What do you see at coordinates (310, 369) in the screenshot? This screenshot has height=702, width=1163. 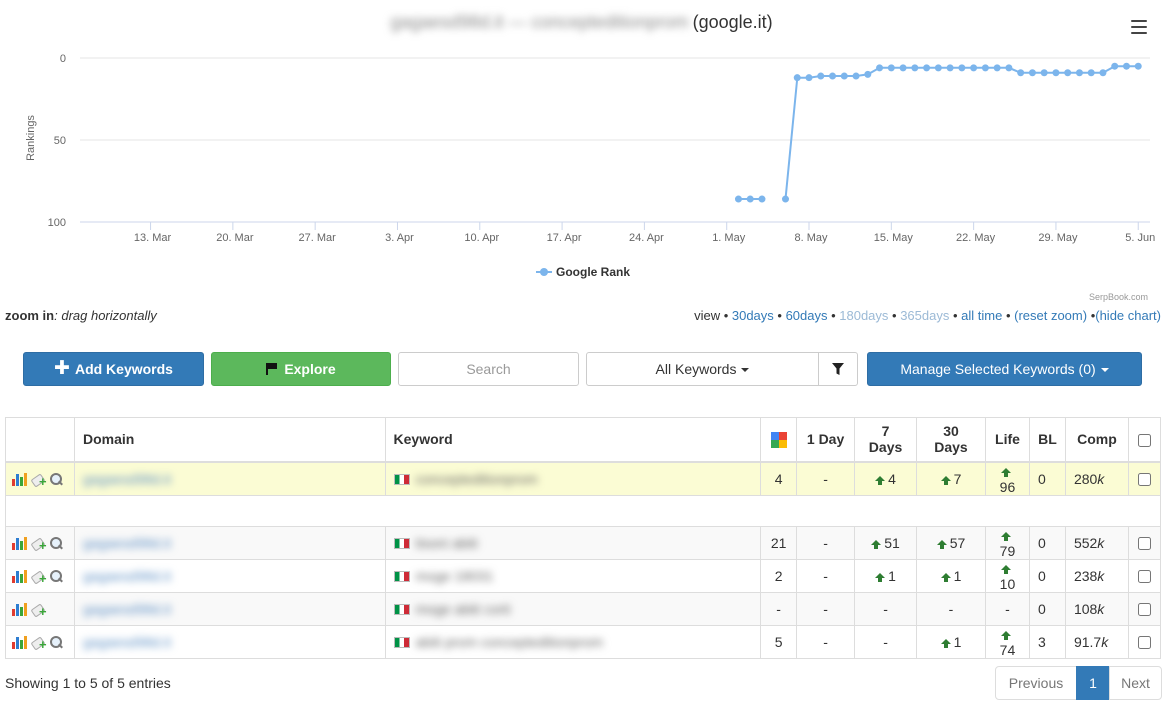 I see `explore-label: Explore` at bounding box center [310, 369].